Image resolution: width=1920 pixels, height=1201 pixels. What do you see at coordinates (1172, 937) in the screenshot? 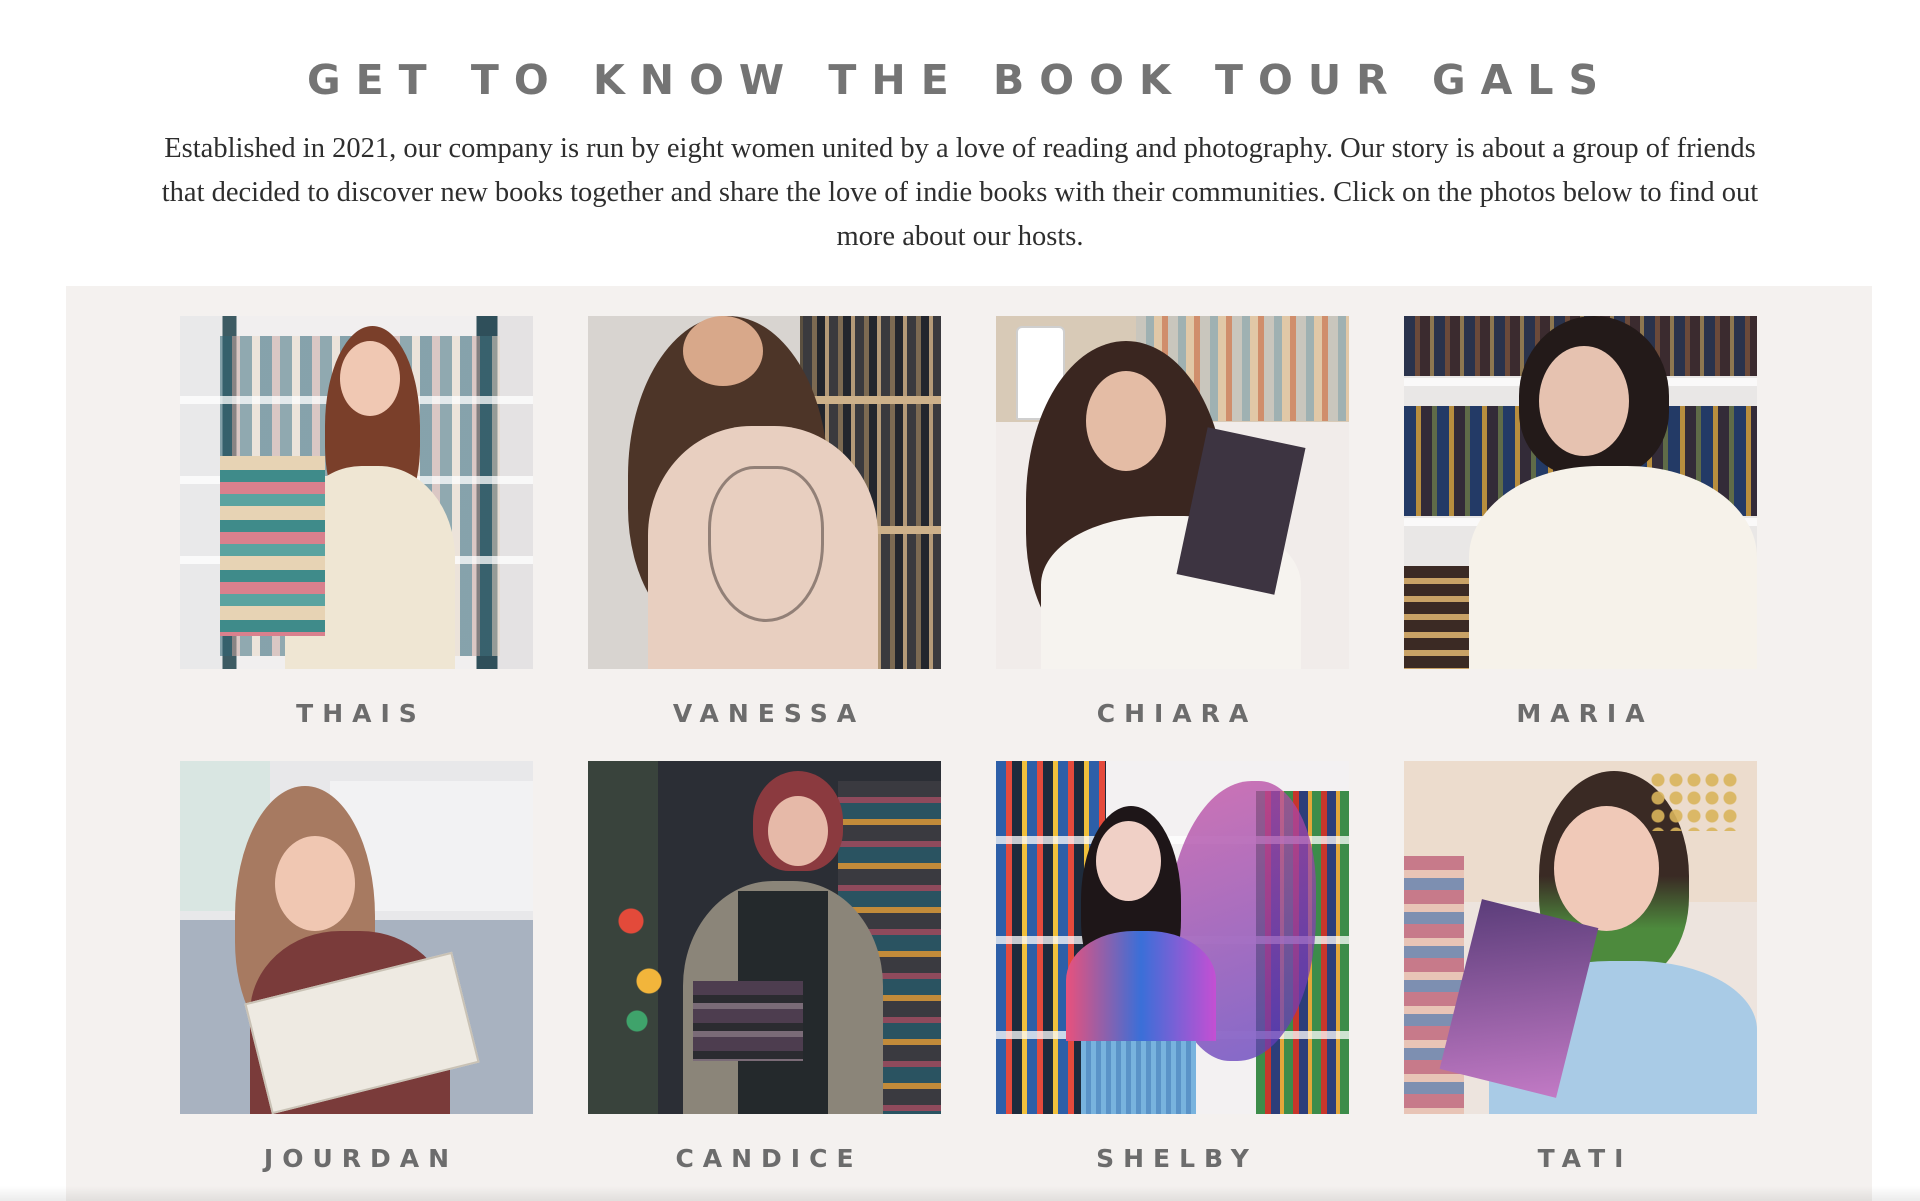
I see `host-photo-shelby` at bounding box center [1172, 937].